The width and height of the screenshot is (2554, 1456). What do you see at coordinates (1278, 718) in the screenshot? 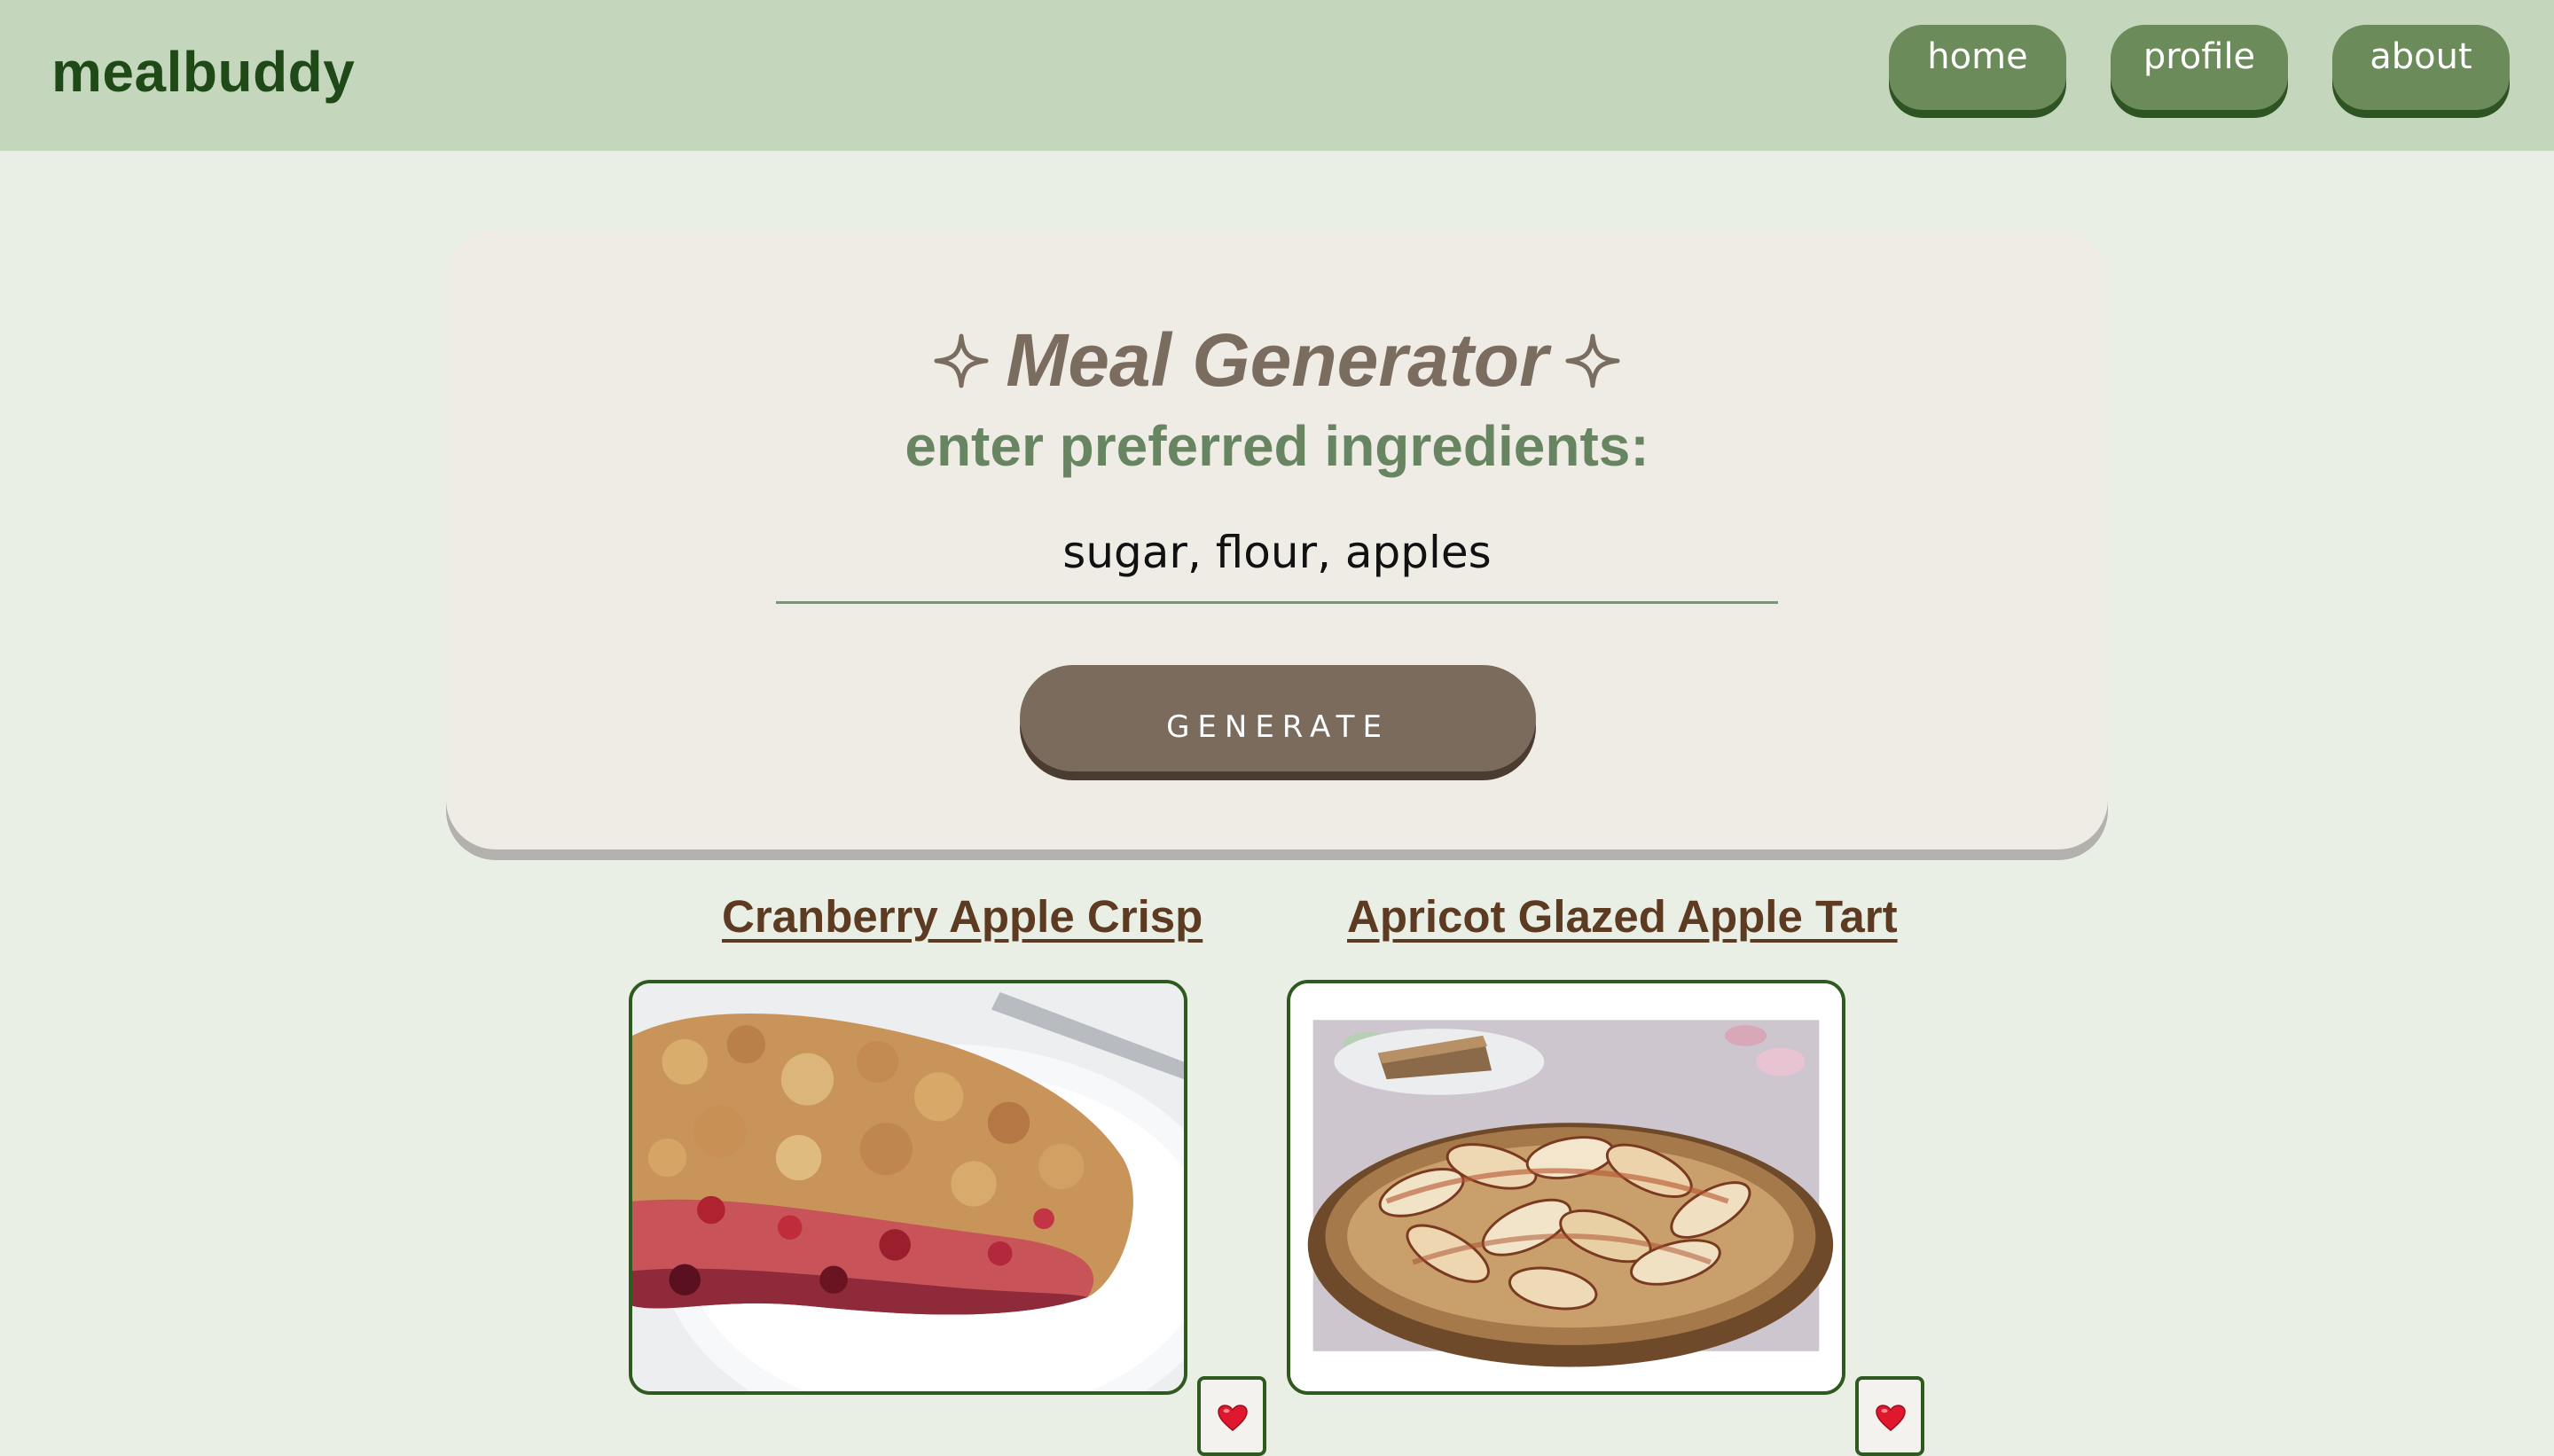
I see `generate-button: GENERATE` at bounding box center [1278, 718].